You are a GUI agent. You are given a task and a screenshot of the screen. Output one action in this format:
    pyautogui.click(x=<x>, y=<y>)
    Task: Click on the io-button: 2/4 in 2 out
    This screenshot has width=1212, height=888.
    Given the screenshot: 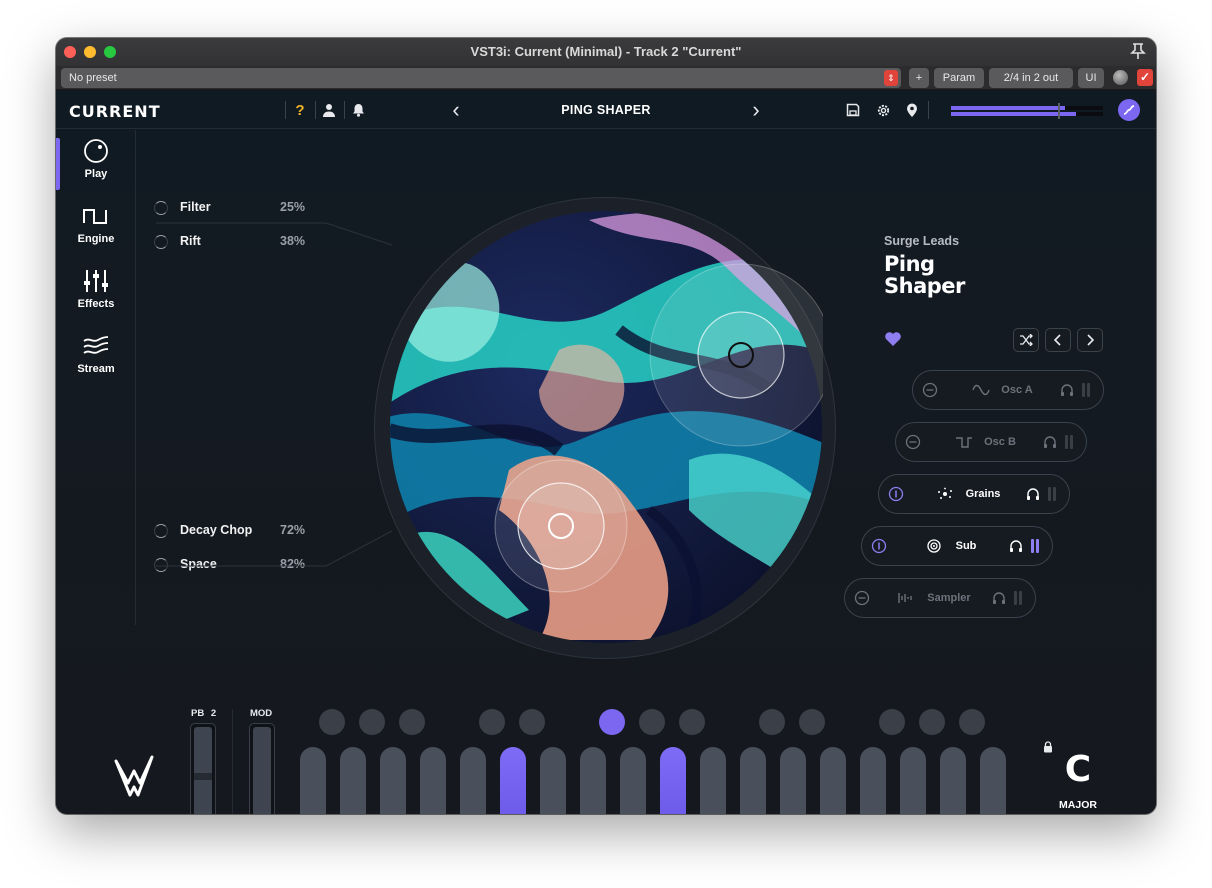 What is the action you would take?
    pyautogui.click(x=1031, y=78)
    